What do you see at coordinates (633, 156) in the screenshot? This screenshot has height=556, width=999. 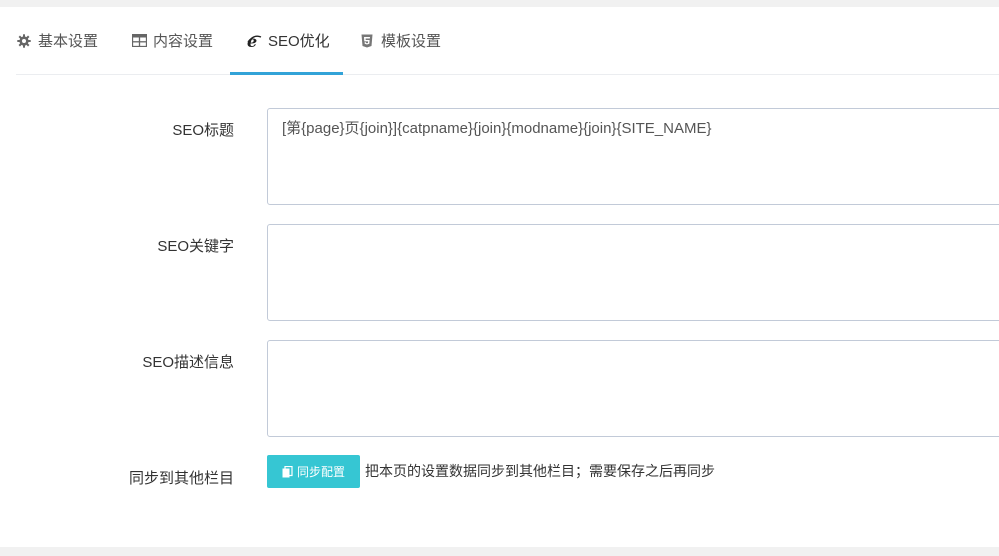 I see `seo-title-field` at bounding box center [633, 156].